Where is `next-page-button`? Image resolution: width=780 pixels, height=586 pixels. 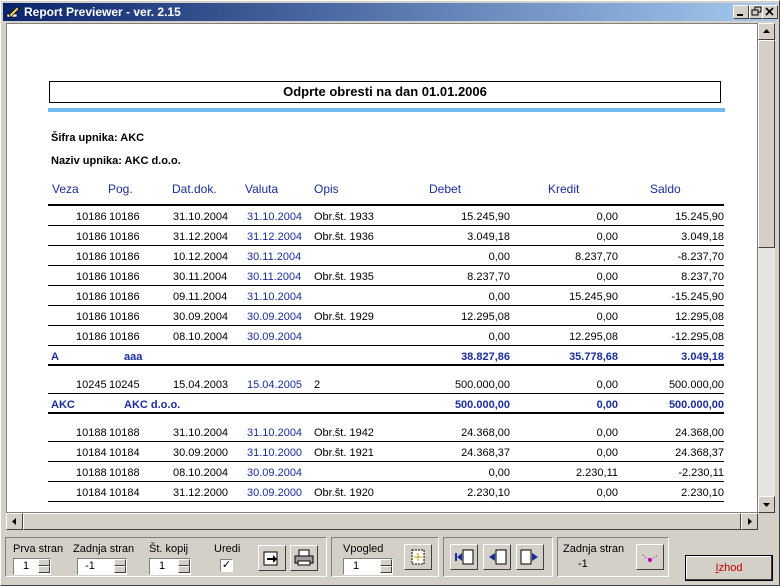
next-page-button is located at coordinates (530, 557).